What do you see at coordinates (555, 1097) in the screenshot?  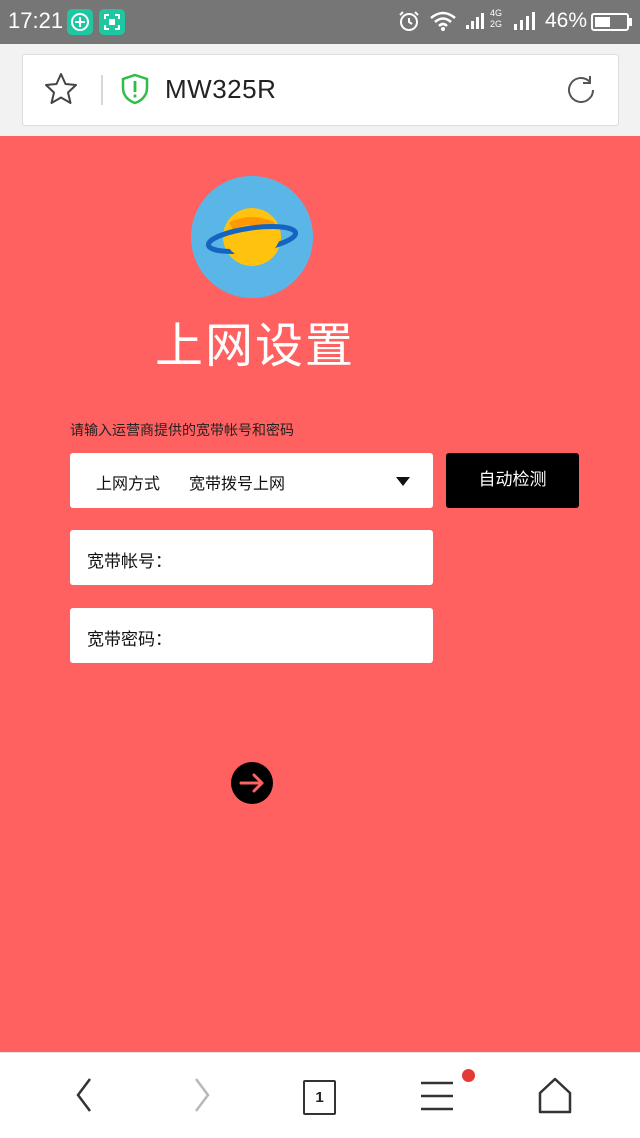 I see `home-icon` at bounding box center [555, 1097].